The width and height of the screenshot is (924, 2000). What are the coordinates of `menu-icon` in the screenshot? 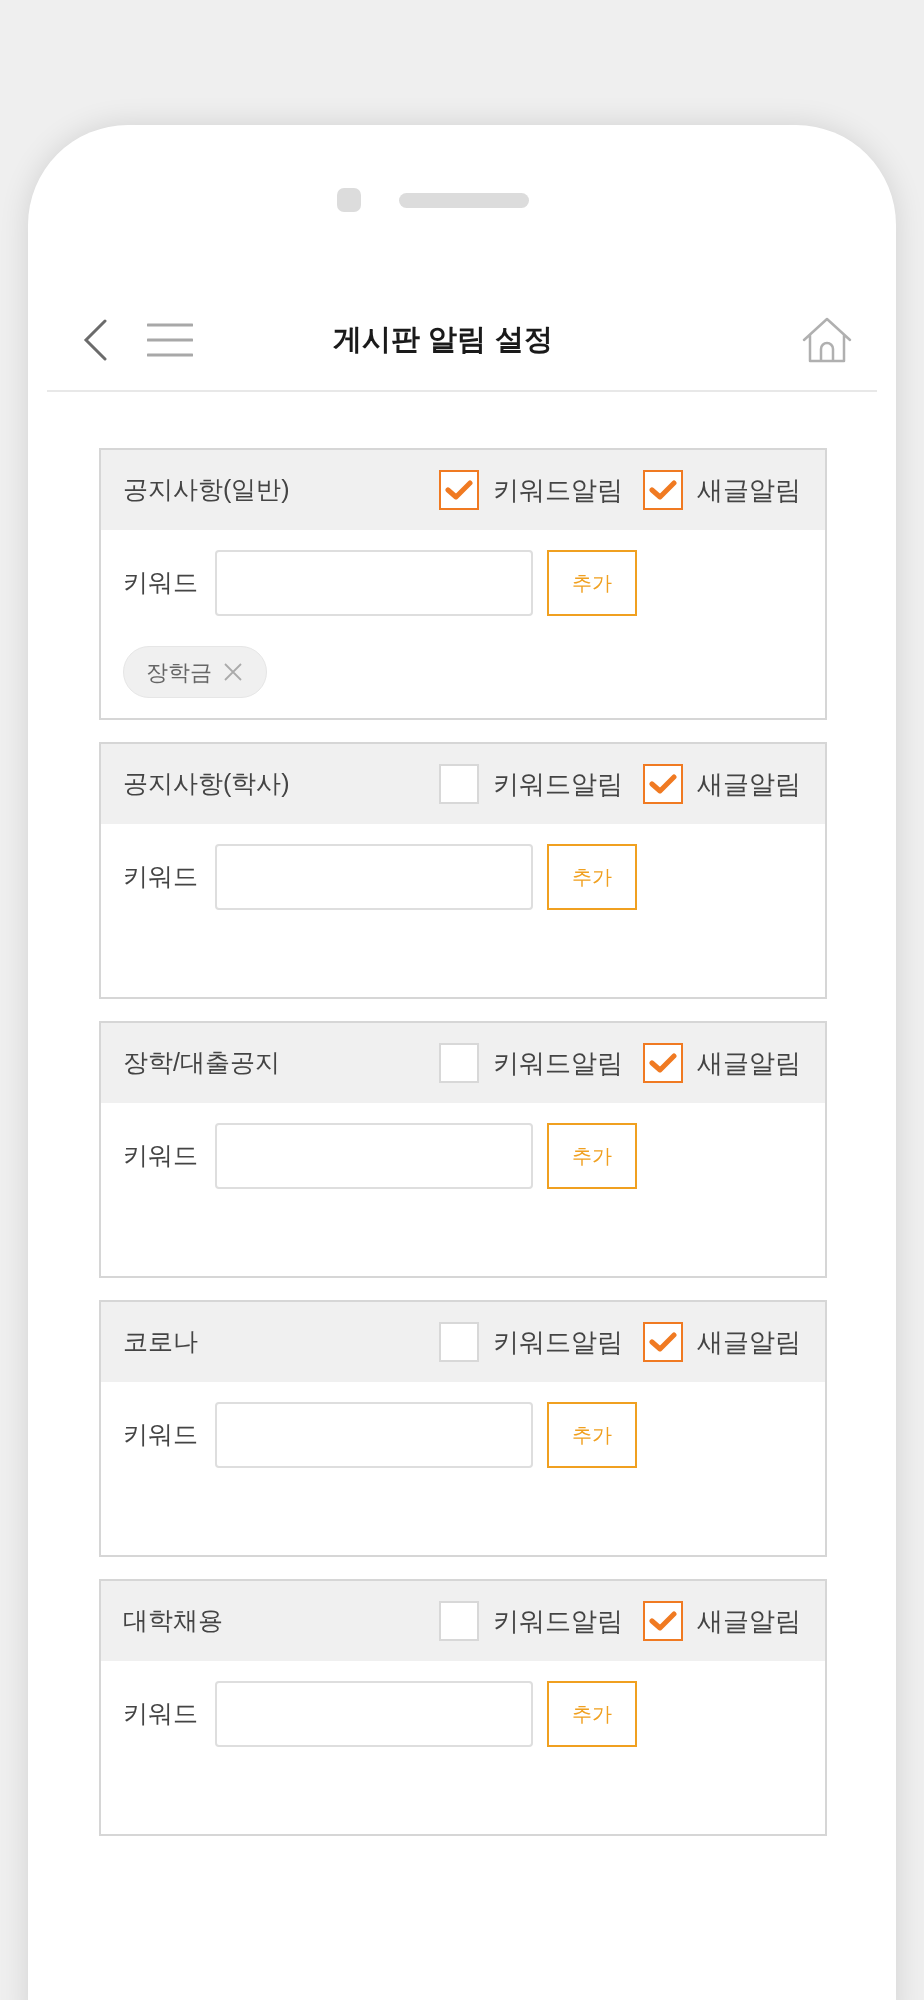 It's located at (170, 340).